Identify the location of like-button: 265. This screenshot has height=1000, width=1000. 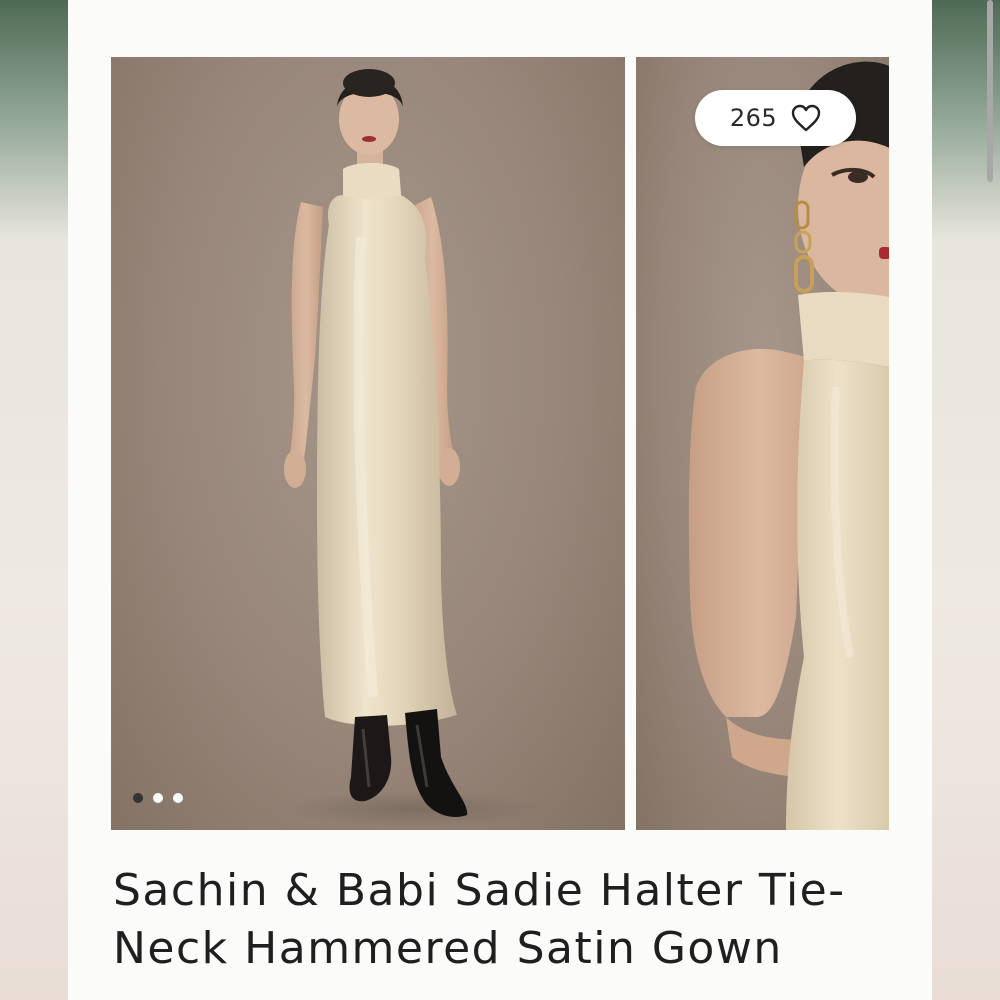
(775, 118).